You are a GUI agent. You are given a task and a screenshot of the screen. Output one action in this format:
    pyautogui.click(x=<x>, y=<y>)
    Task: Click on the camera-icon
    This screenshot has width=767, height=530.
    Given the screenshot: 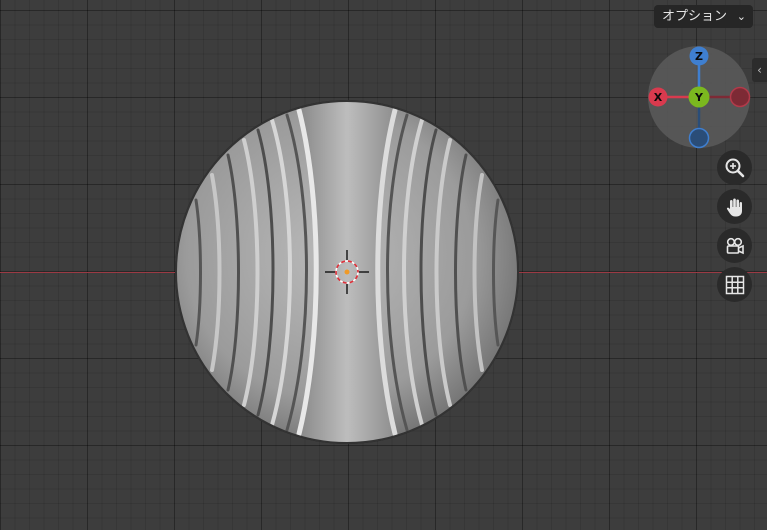 What is the action you would take?
    pyautogui.click(x=735, y=245)
    